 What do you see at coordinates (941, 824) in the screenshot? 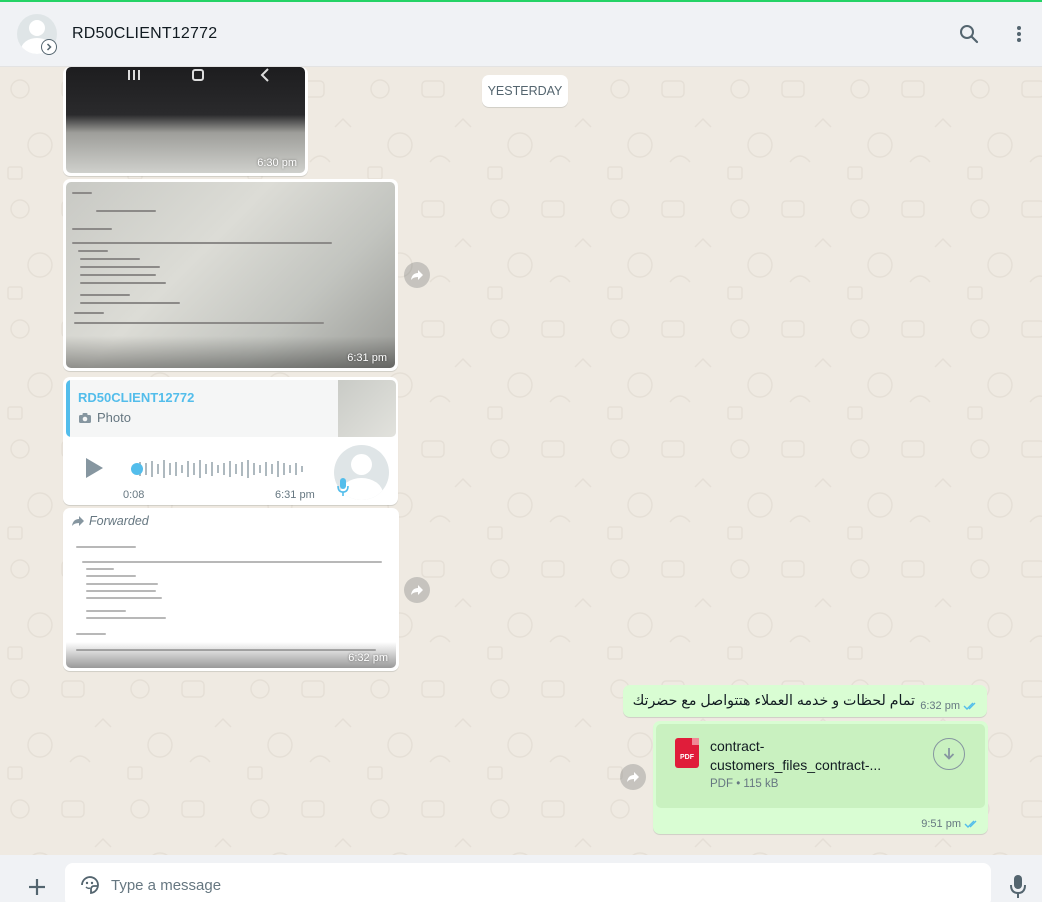
I see `message-time: 9:51 pm` at bounding box center [941, 824].